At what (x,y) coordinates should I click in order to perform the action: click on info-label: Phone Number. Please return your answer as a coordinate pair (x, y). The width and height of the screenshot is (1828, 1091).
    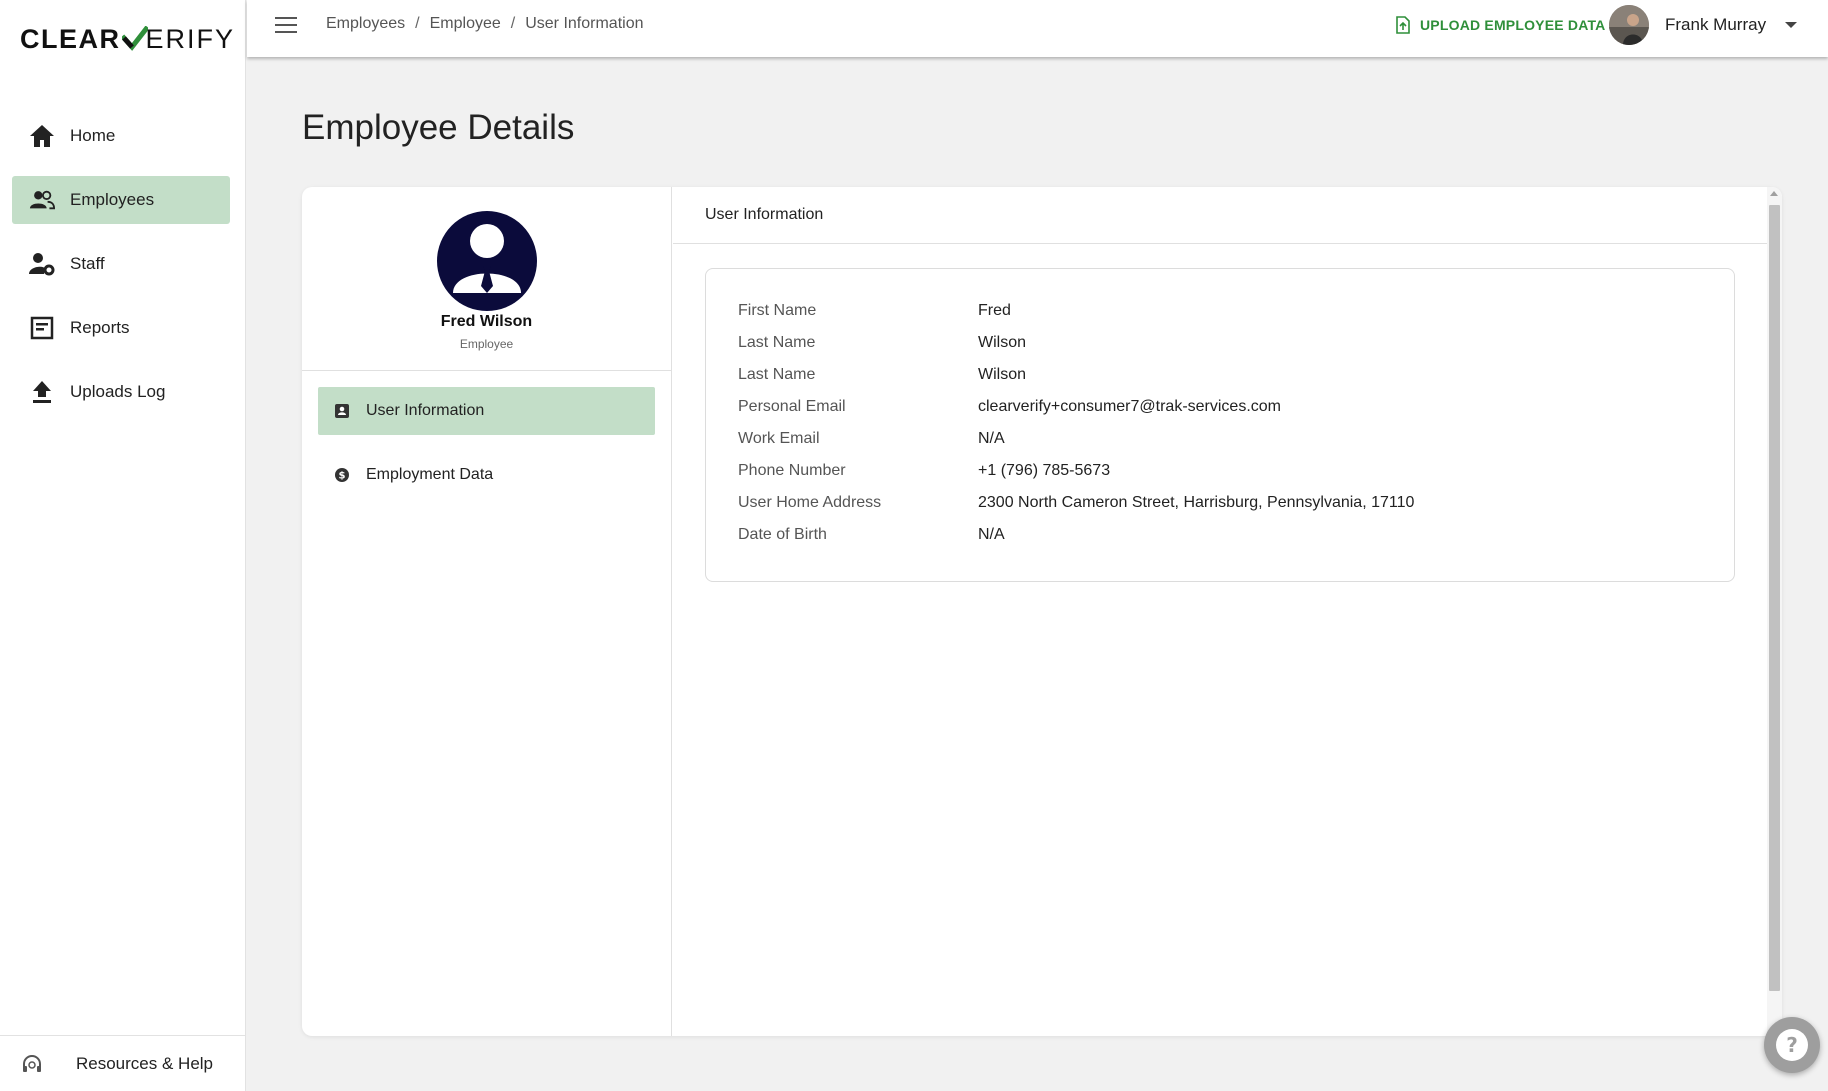
    Looking at the image, I should click on (792, 470).